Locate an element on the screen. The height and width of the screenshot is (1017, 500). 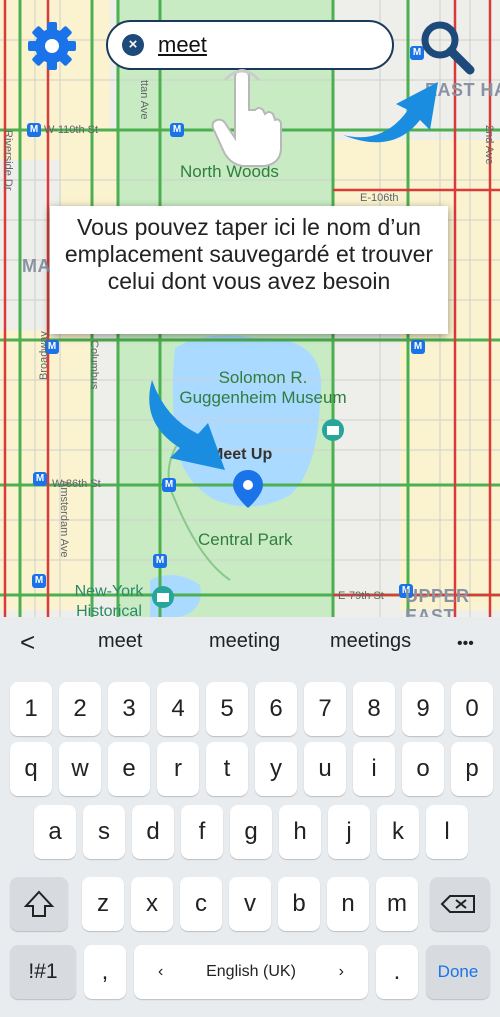
key-o: o is located at coordinates (423, 769).